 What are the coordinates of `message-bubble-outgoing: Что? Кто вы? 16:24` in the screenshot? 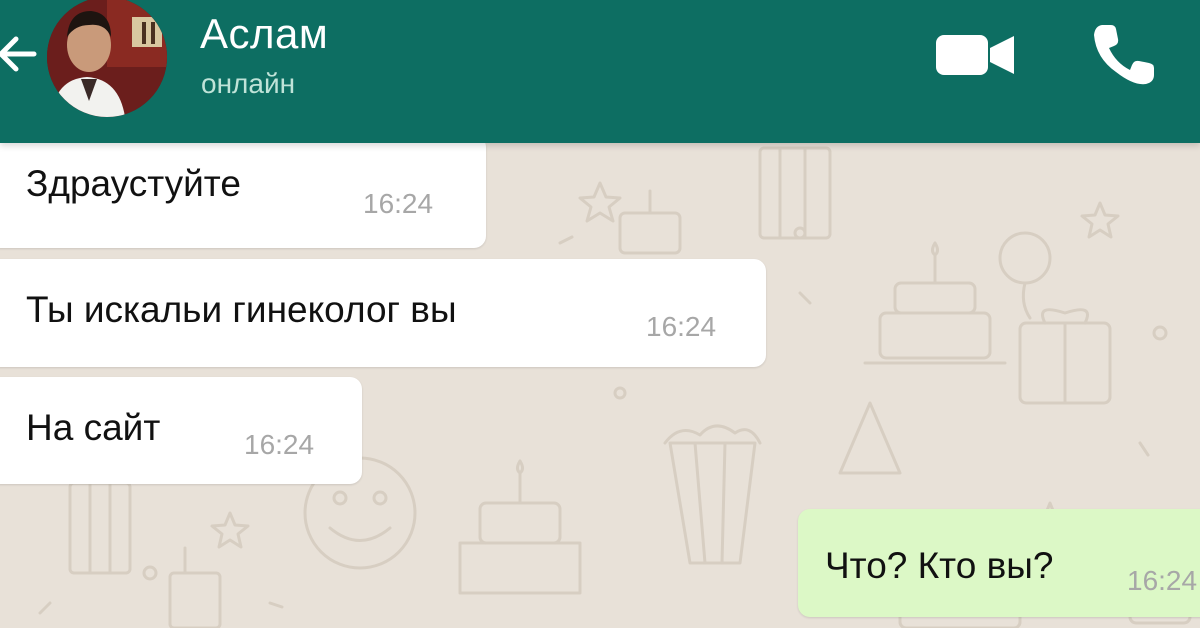 It's located at (999, 563).